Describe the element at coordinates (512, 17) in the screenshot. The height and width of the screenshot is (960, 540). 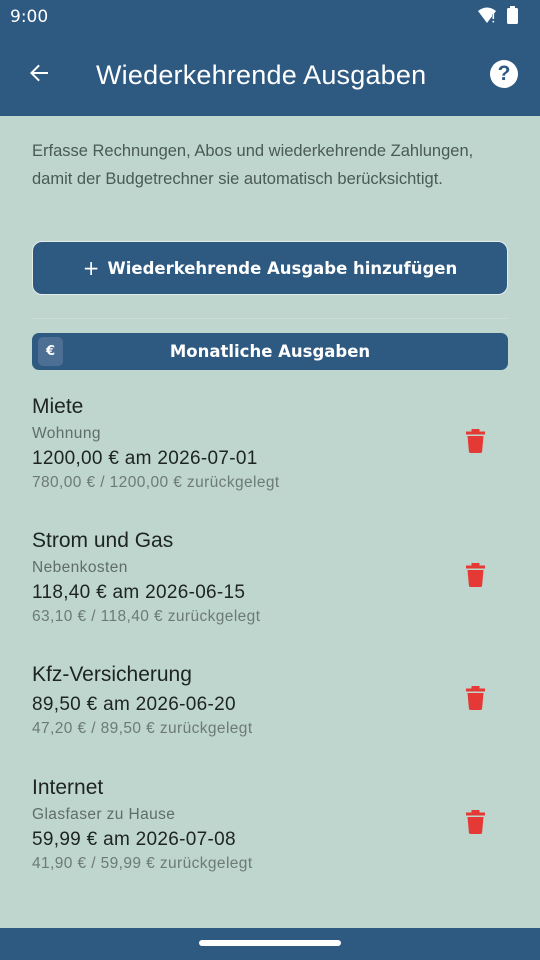
I see `battery-icon` at that location.